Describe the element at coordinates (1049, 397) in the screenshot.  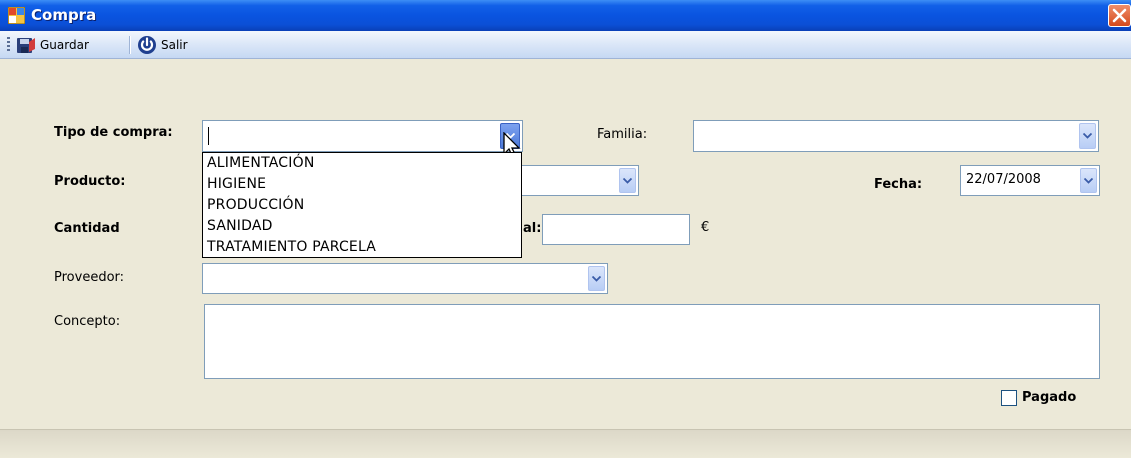
I see `pagado-label: Pagado` at that location.